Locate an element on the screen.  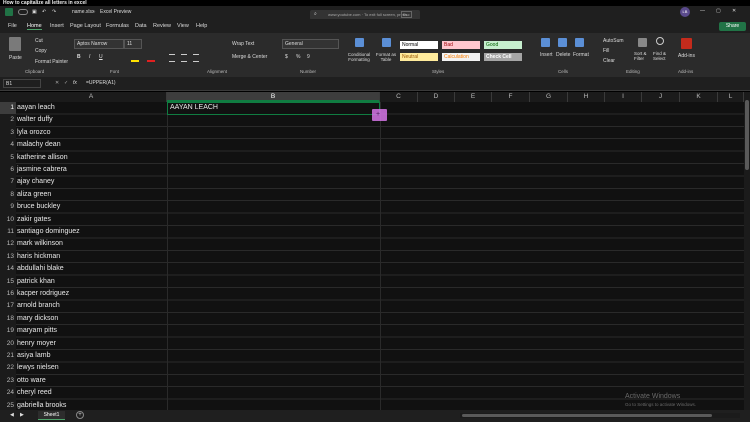
cell-a22: lewys nielsen is located at coordinates (91, 368).